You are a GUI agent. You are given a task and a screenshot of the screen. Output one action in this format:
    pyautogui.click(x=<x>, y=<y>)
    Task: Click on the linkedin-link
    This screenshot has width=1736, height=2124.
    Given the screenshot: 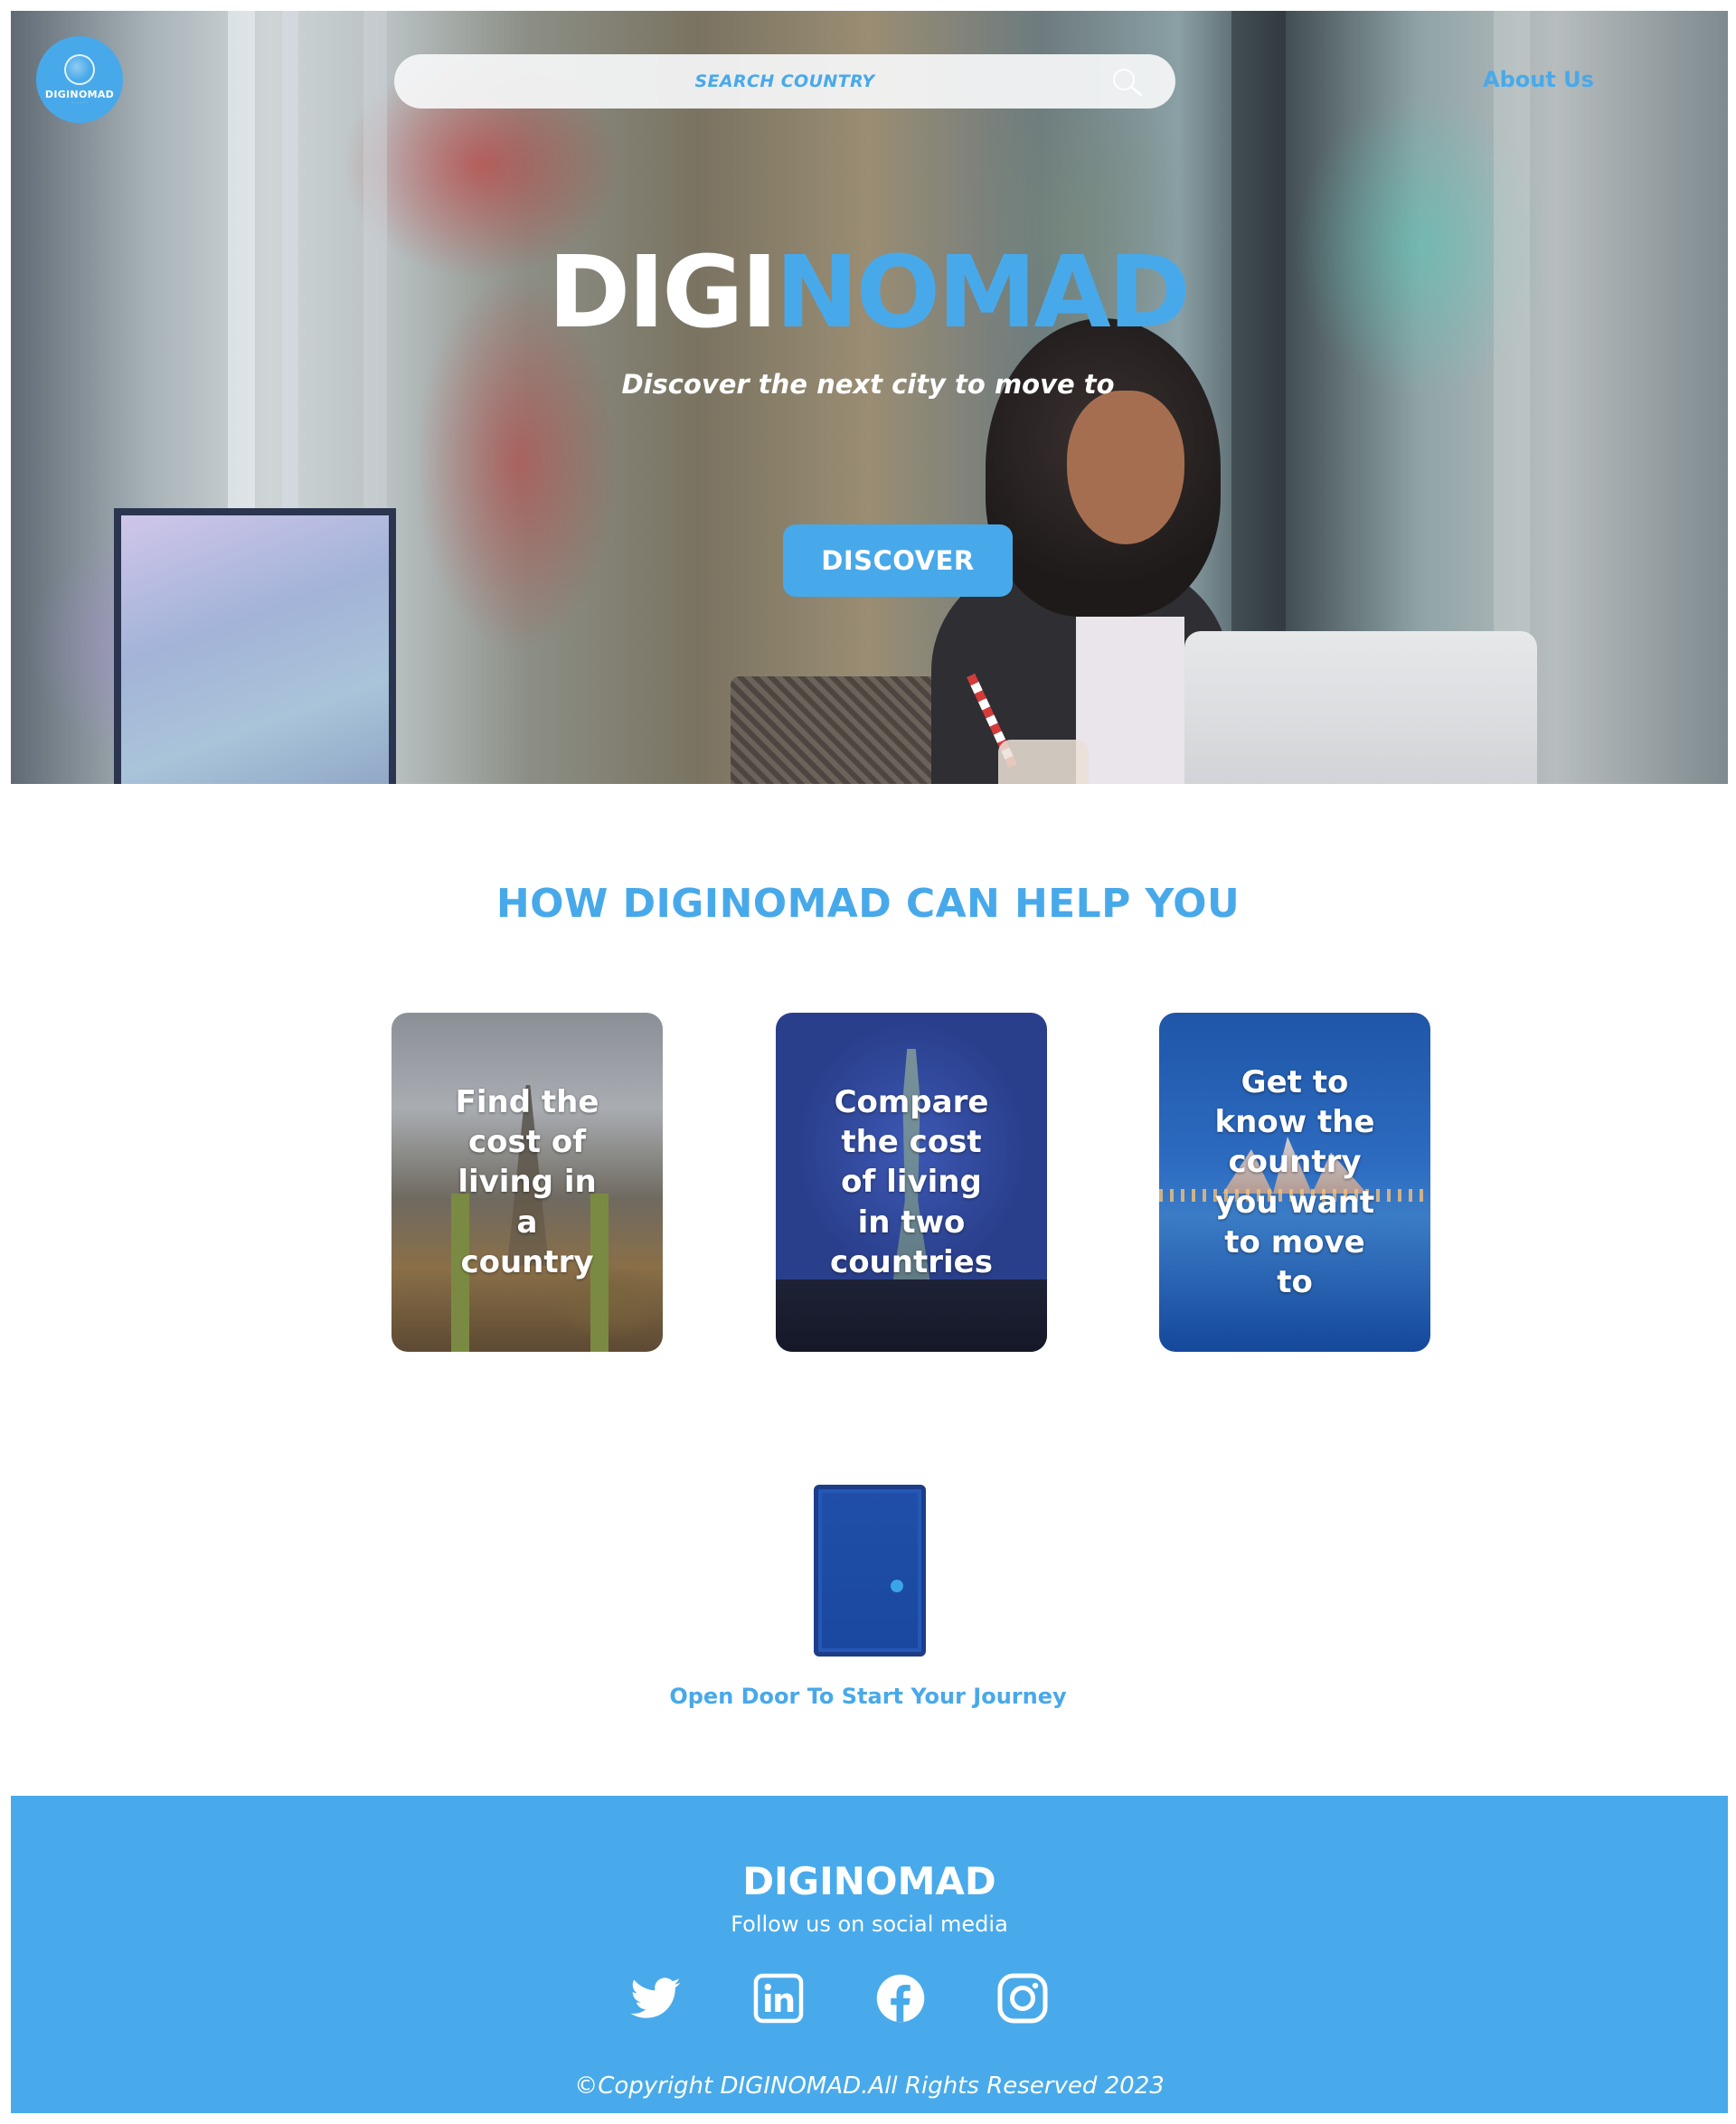 What is the action you would take?
    pyautogui.click(x=779, y=1998)
    